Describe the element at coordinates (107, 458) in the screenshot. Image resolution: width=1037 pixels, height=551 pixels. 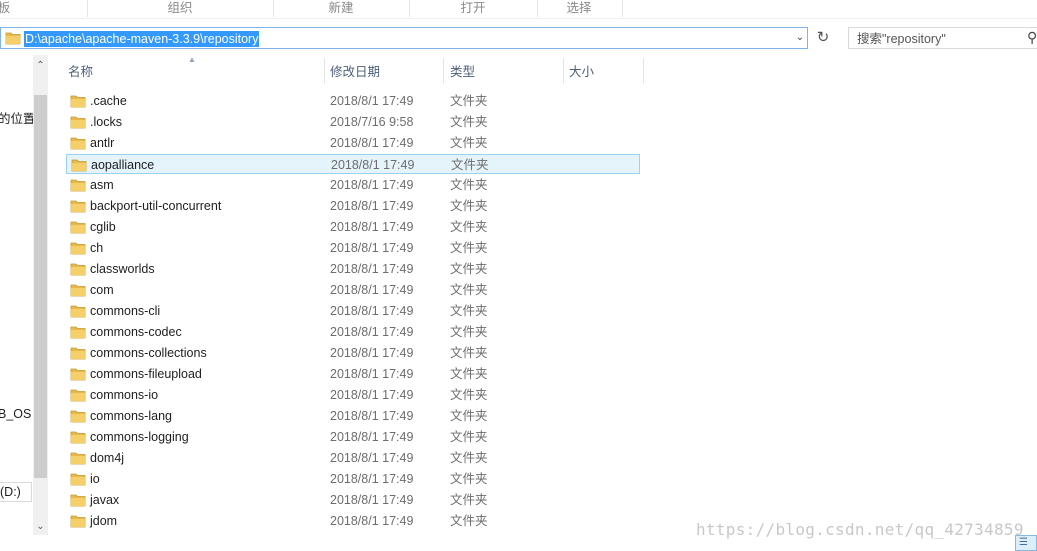
I see `file-name: dom4j` at that location.